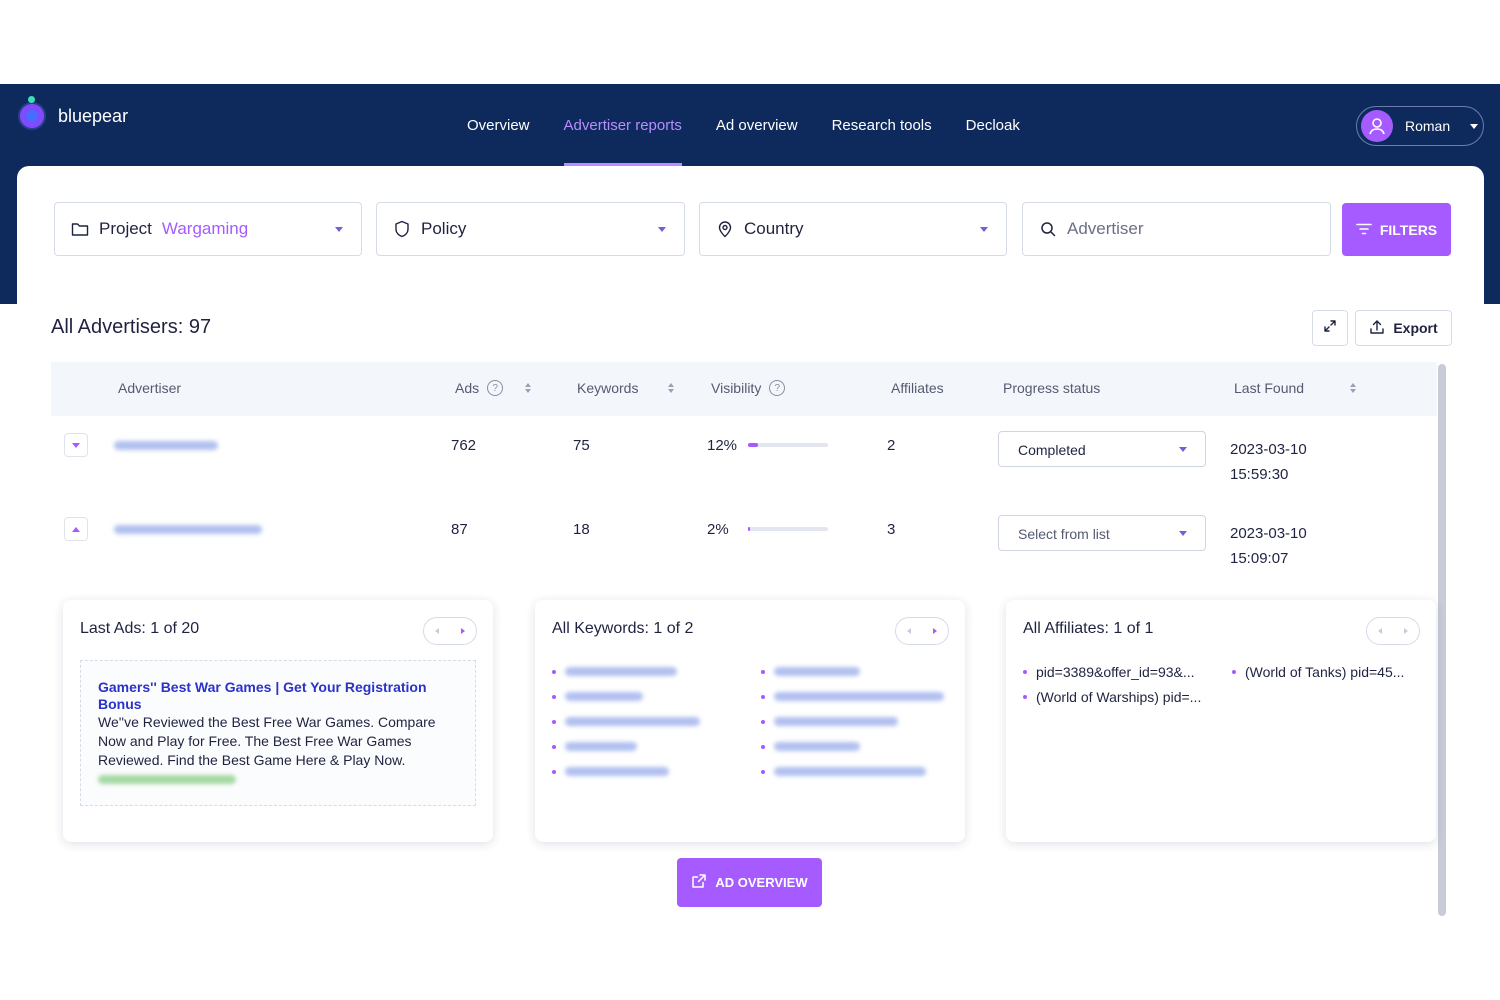 The height and width of the screenshot is (1000, 1500). I want to click on policy-filter: Policy, so click(530, 229).